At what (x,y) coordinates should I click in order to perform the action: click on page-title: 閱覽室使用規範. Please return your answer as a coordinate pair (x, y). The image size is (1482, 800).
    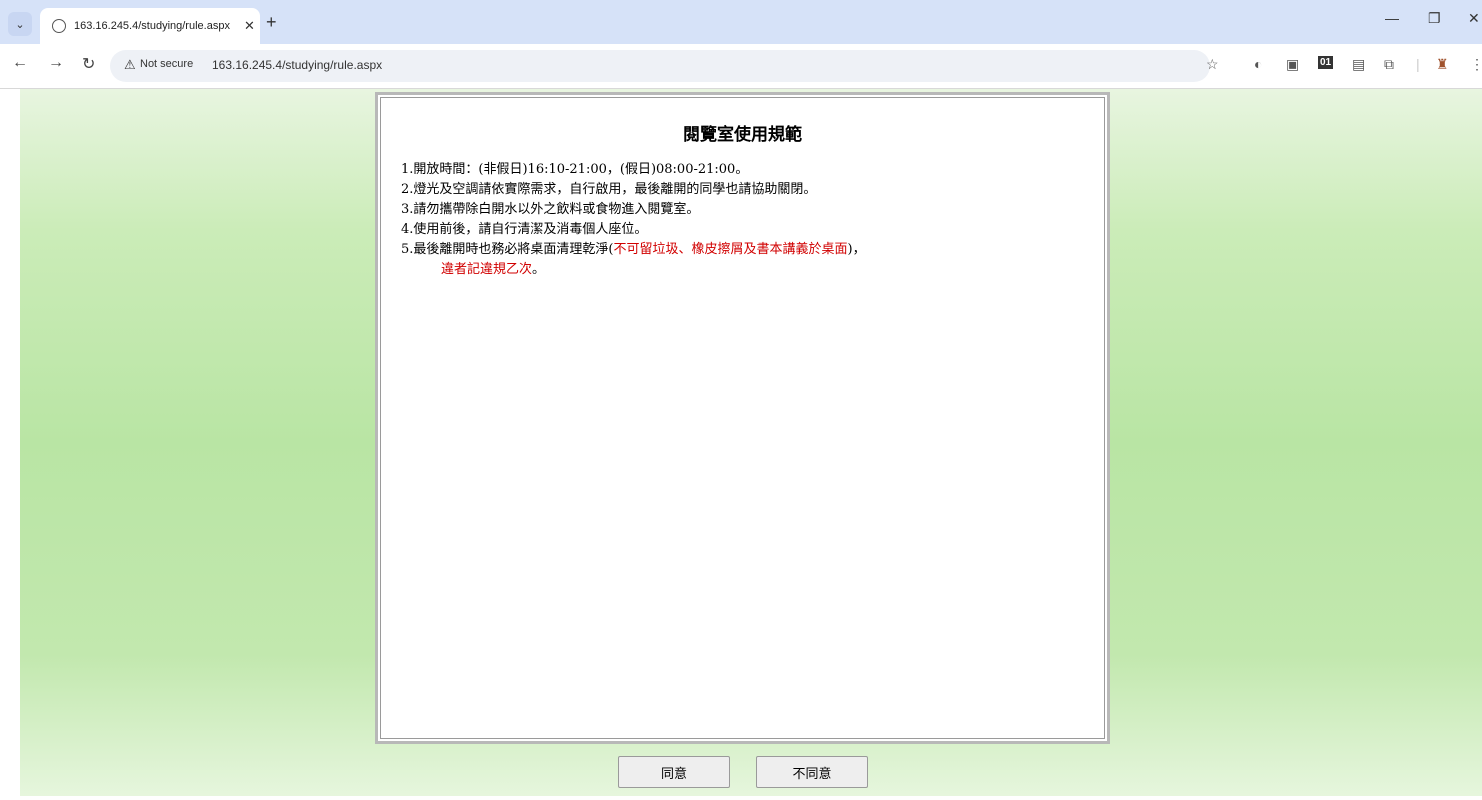
    Looking at the image, I should click on (742, 135).